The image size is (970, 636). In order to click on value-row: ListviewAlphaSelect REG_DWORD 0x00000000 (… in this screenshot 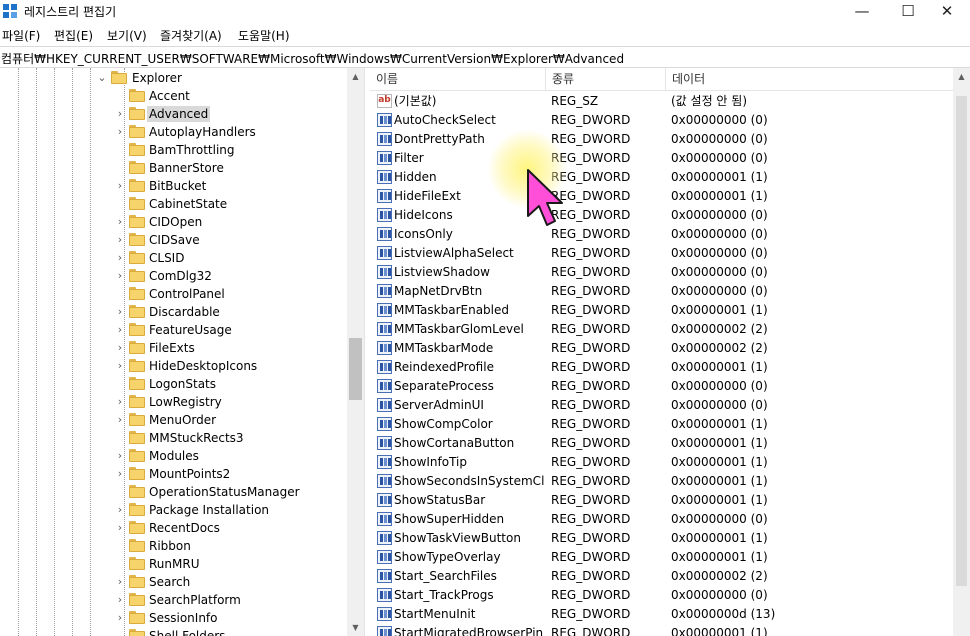, I will do `click(661, 253)`.